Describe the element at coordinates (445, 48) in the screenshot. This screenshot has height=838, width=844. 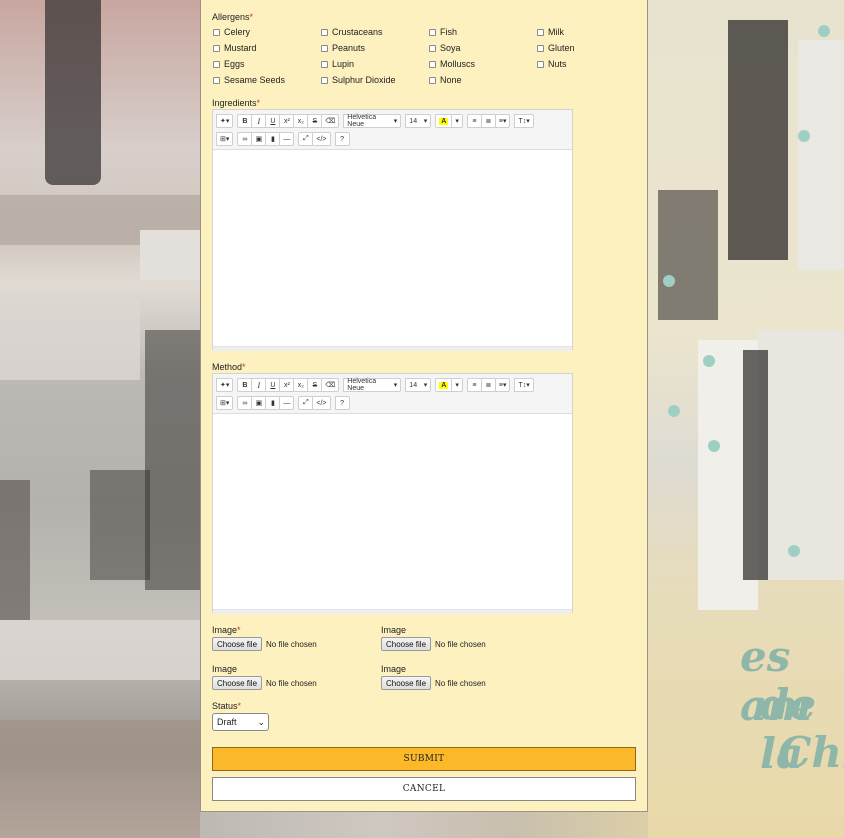
I see `allergen-soya: Soya` at that location.